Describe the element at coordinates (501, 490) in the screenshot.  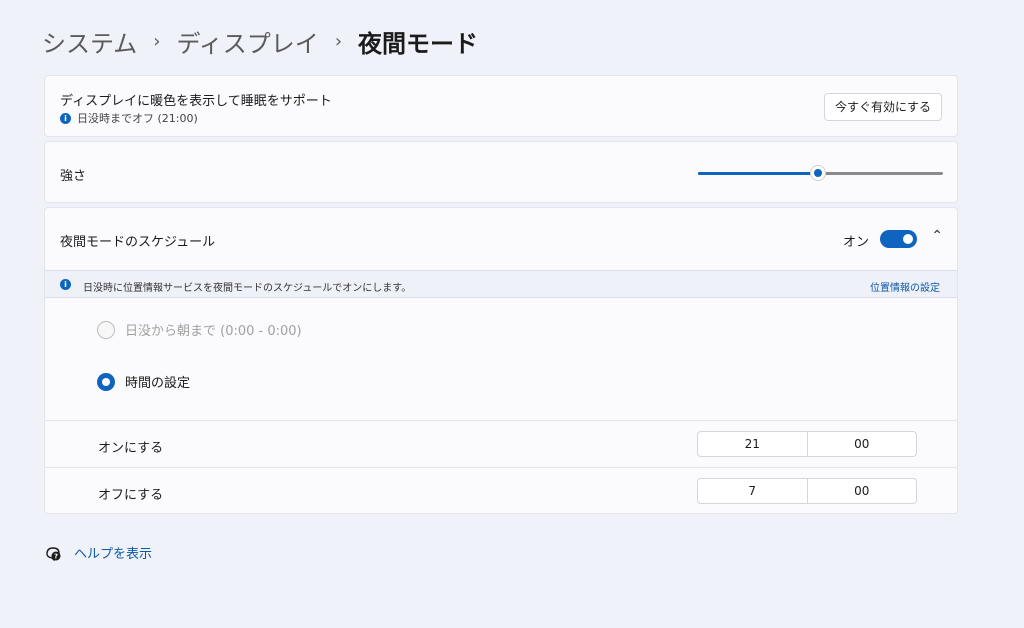
I see `turn-off-row: オフにする 7 00` at that location.